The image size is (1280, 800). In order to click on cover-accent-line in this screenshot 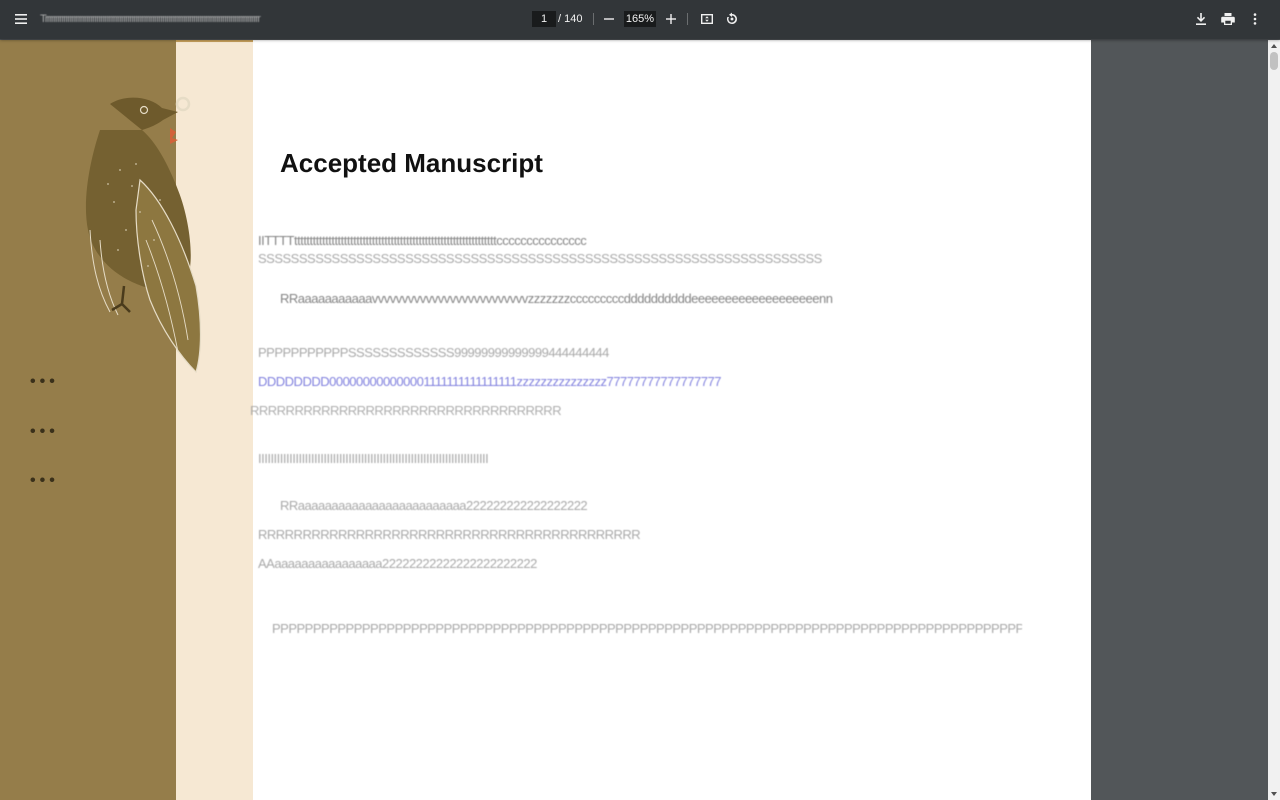, I will do `click(214, 41)`.